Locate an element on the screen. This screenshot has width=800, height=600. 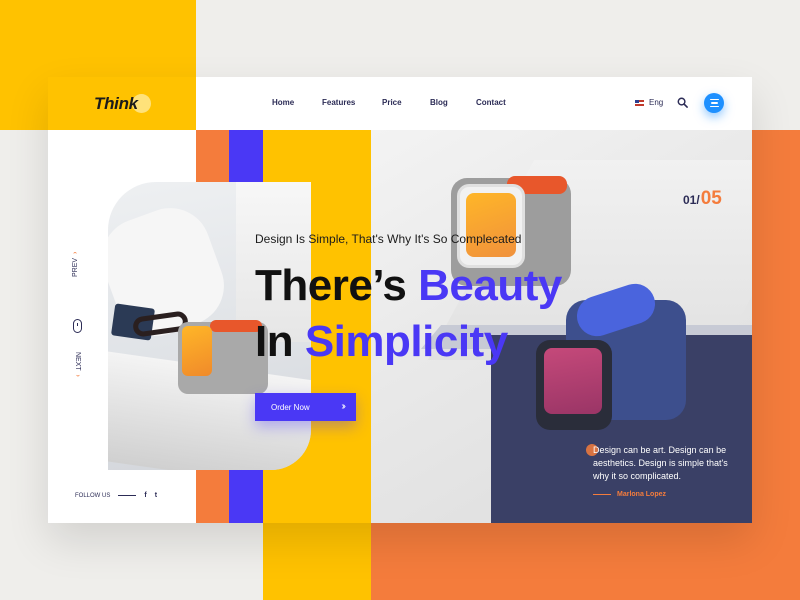
flag-icon is located at coordinates (639, 102).